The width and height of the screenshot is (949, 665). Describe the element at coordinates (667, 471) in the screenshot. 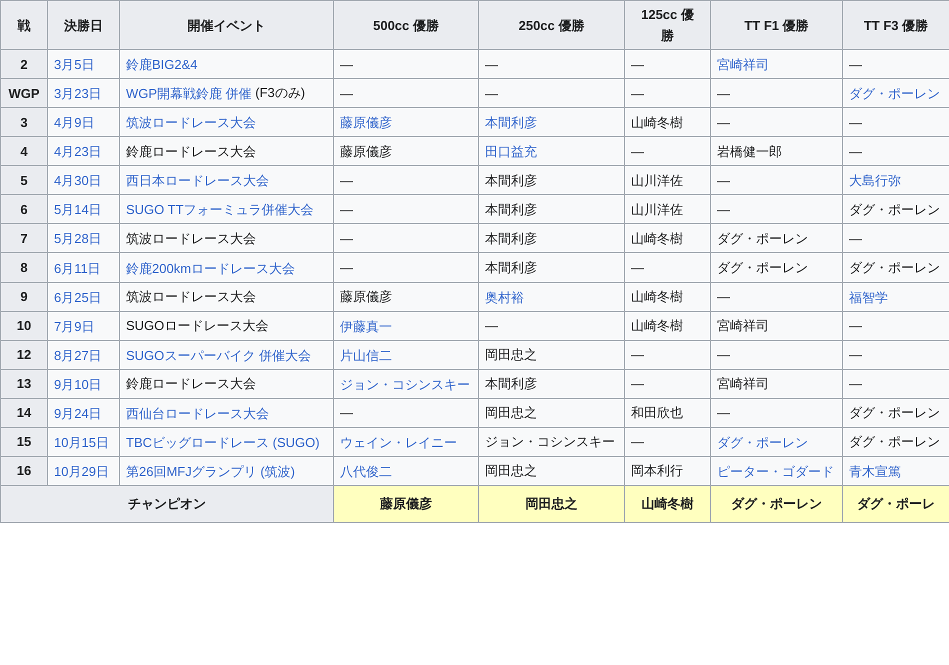

I see `table-cell: 岡本利行` at that location.